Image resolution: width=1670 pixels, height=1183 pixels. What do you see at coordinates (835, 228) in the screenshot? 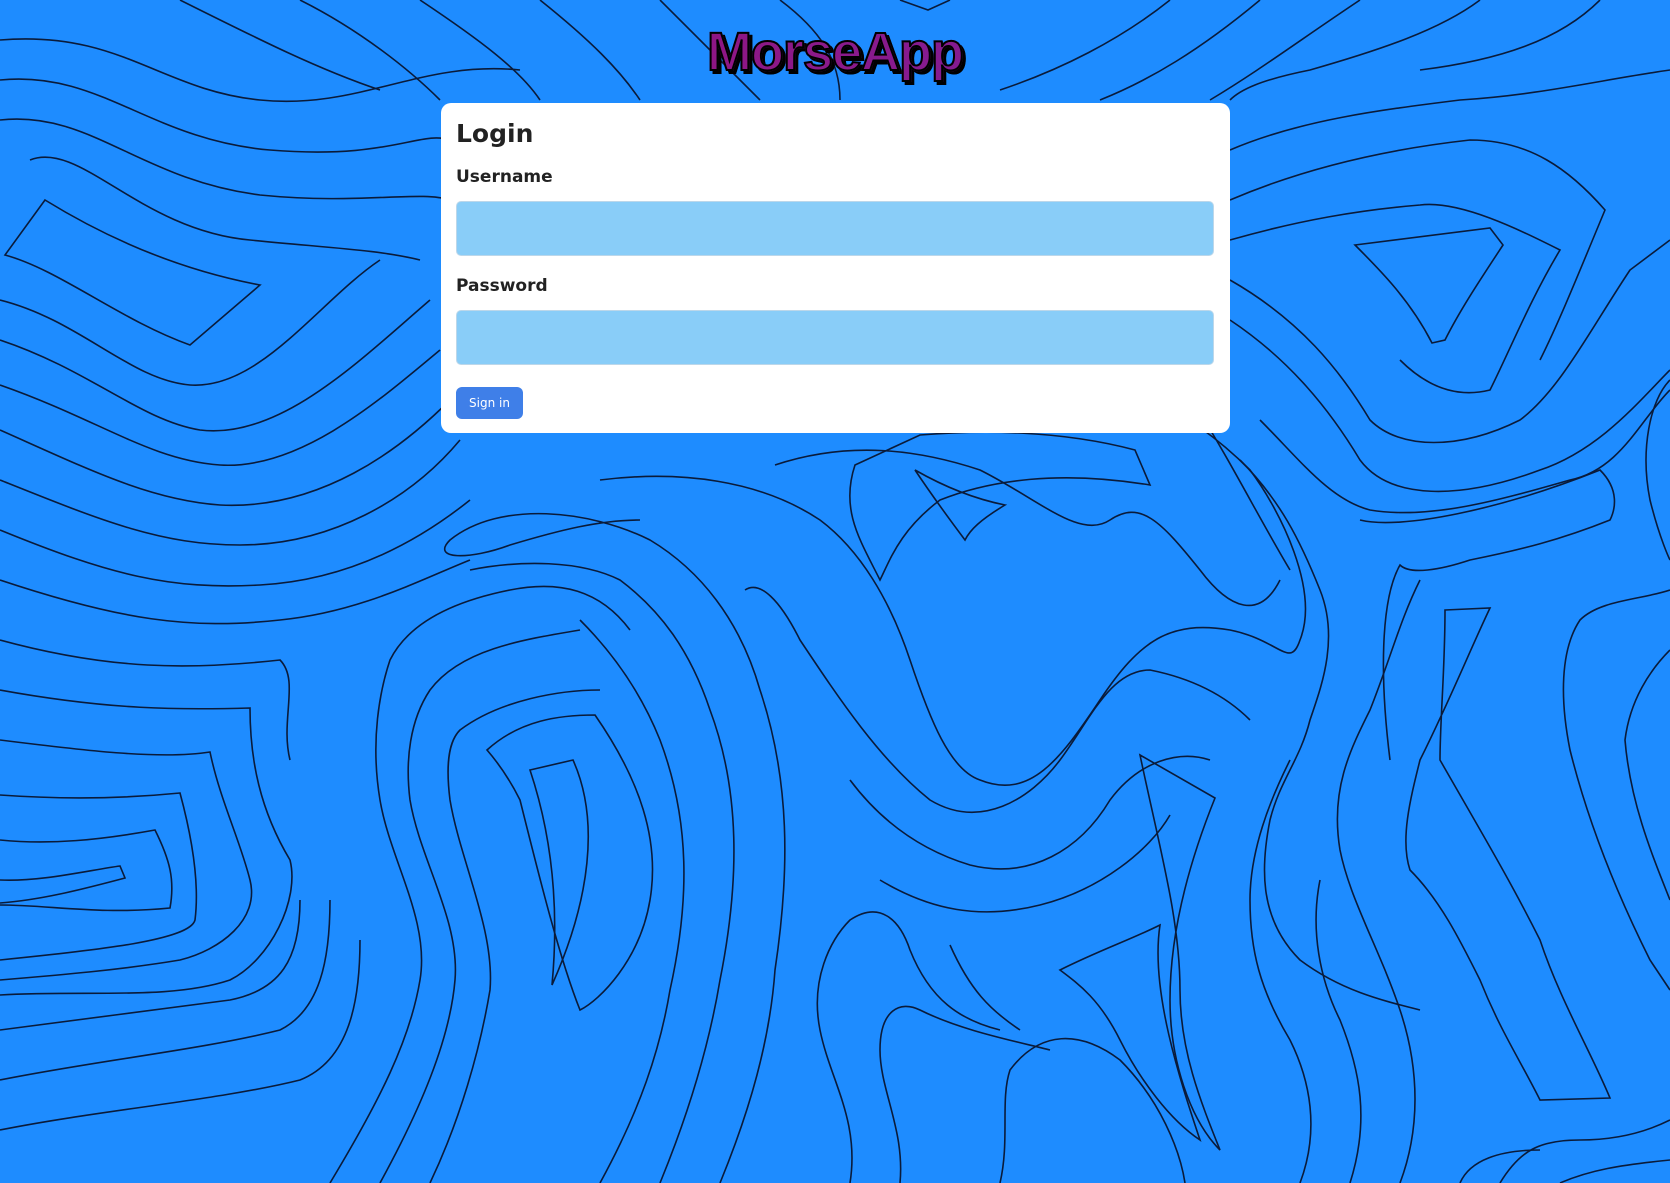
I see `username-input` at bounding box center [835, 228].